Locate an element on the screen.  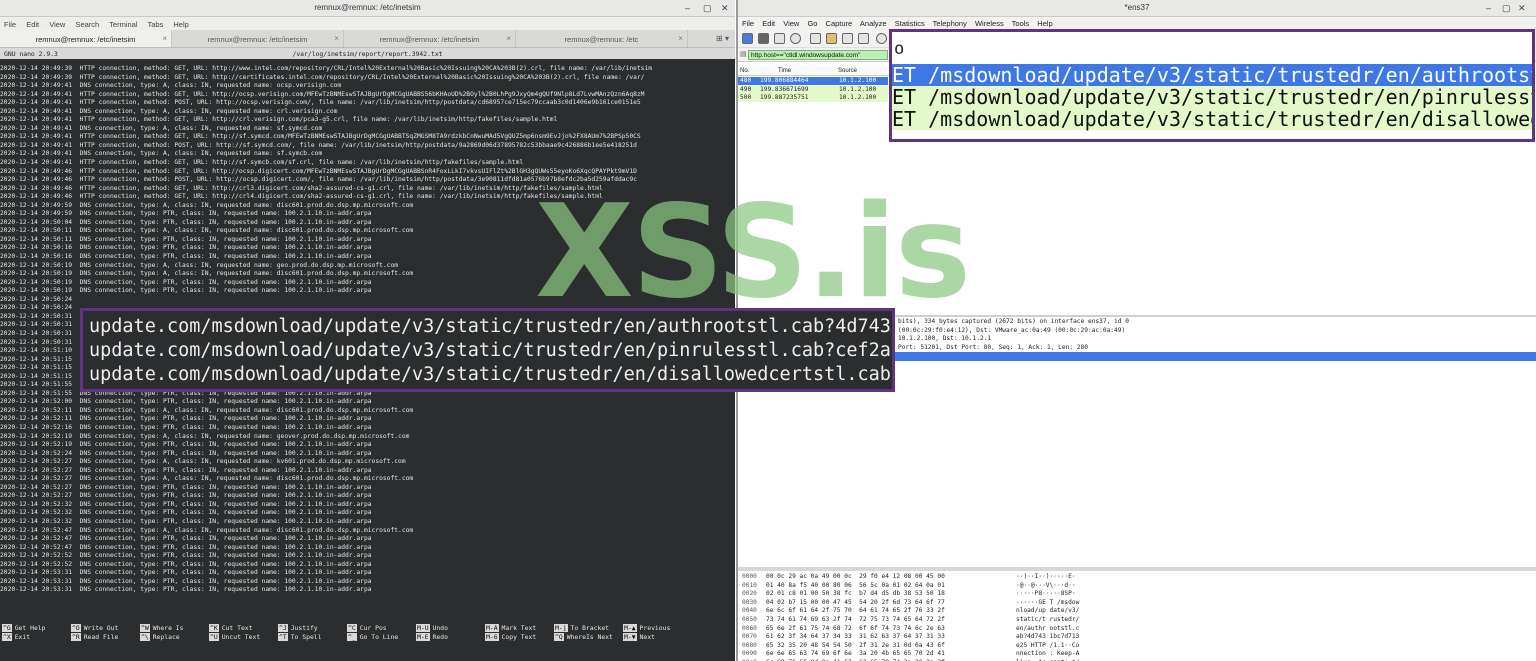
open-file-icon is located at coordinates (815, 38).